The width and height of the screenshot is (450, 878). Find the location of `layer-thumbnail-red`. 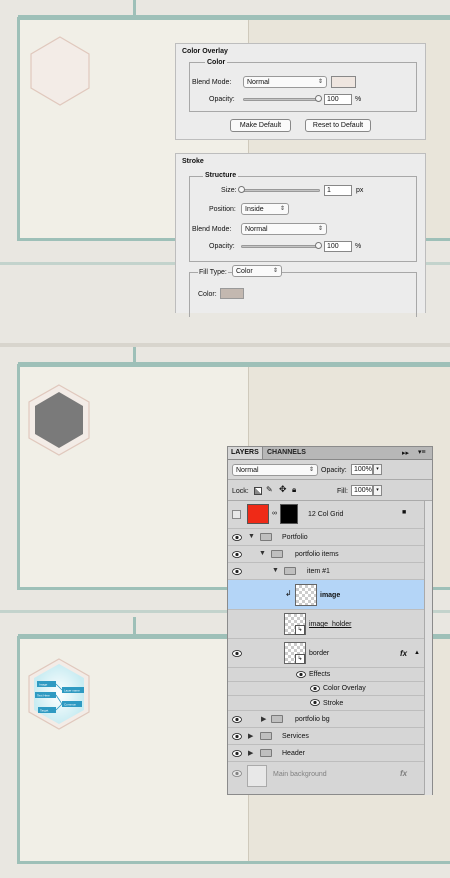

layer-thumbnail-red is located at coordinates (258, 514).